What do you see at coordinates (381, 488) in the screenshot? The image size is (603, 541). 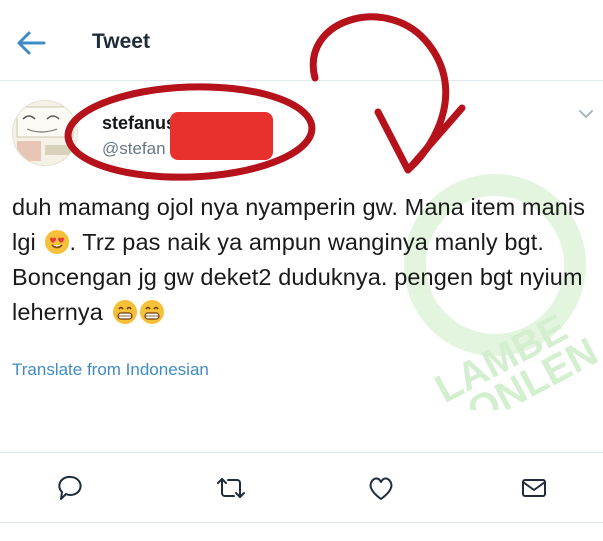 I see `like-icon` at bounding box center [381, 488].